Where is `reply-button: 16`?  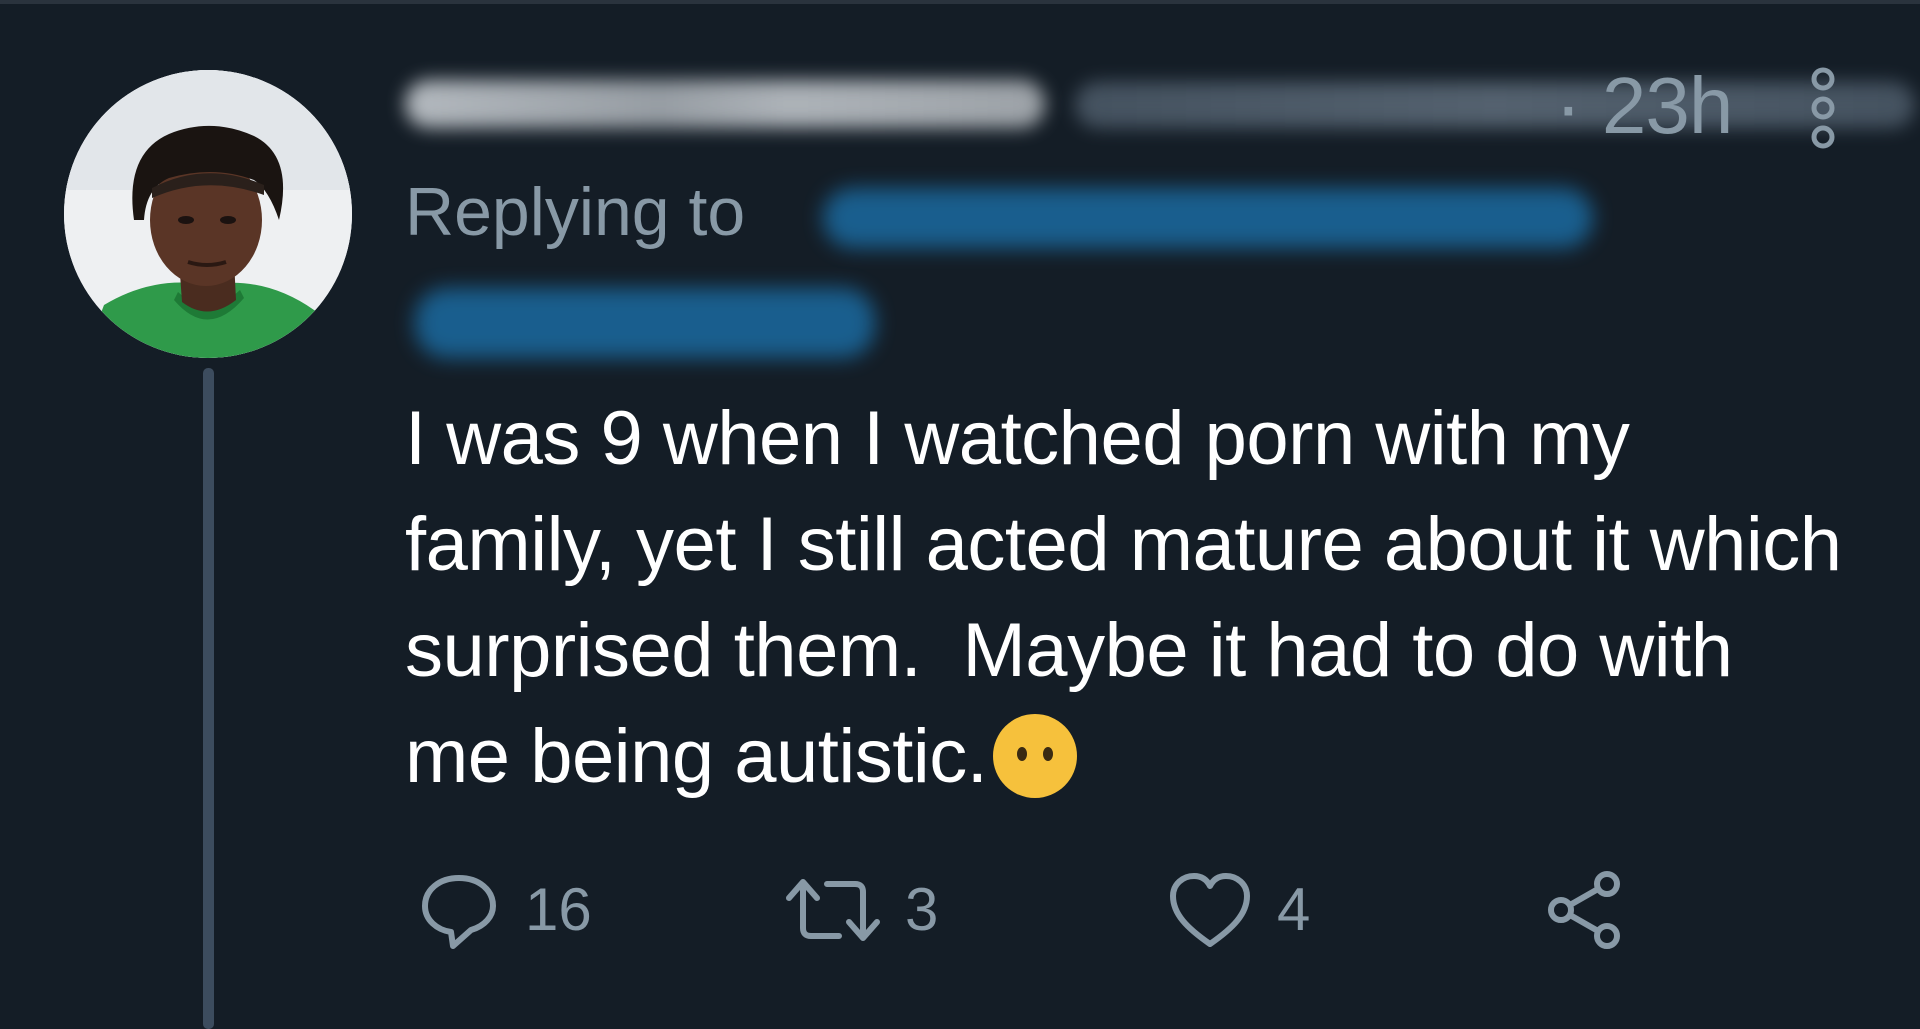 reply-button: 16 is located at coordinates (504, 910).